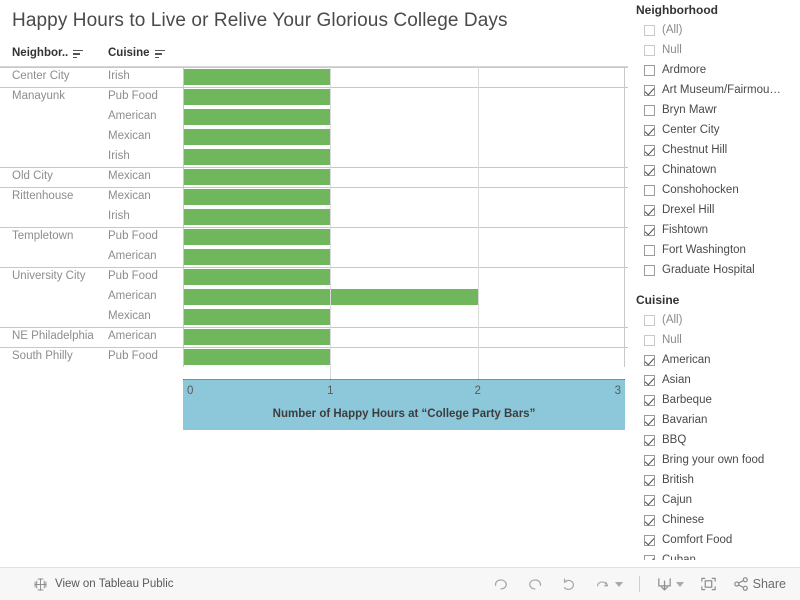  Describe the element at coordinates (535, 584) in the screenshot. I see `redo-icon` at that location.